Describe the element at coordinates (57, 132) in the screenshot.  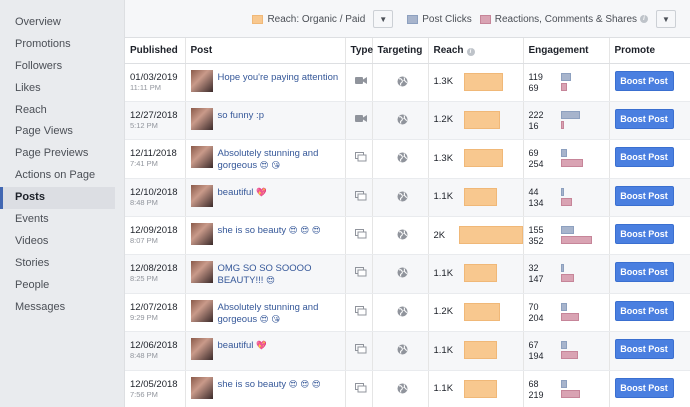
I see `sidebar-item-page-views: Page Views` at that location.